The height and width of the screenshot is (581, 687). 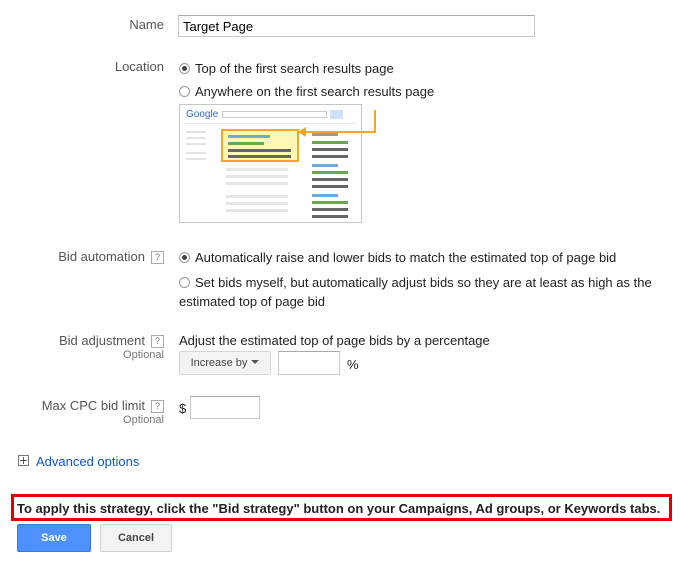 I want to click on increase-by-dropdown: Increase by, so click(x=225, y=363).